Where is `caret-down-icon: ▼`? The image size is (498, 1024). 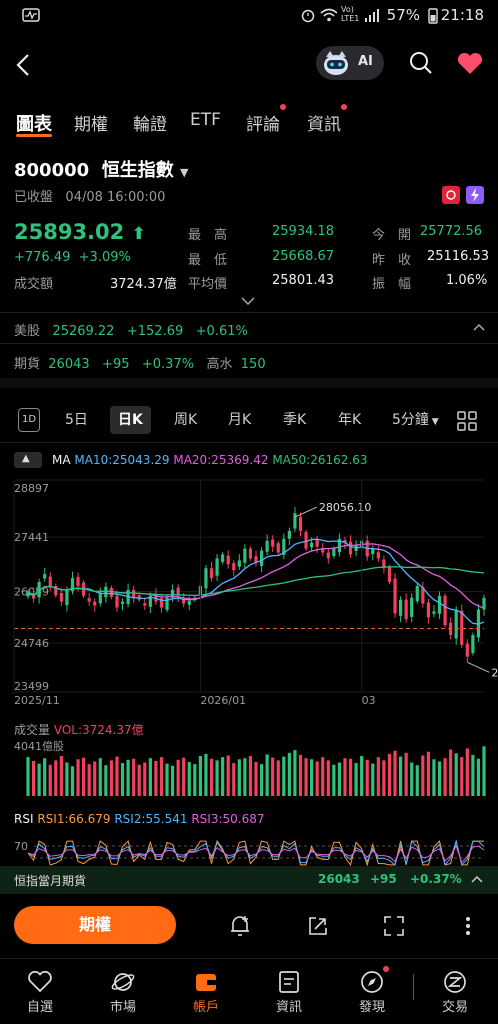 caret-down-icon: ▼ is located at coordinates (184, 172).